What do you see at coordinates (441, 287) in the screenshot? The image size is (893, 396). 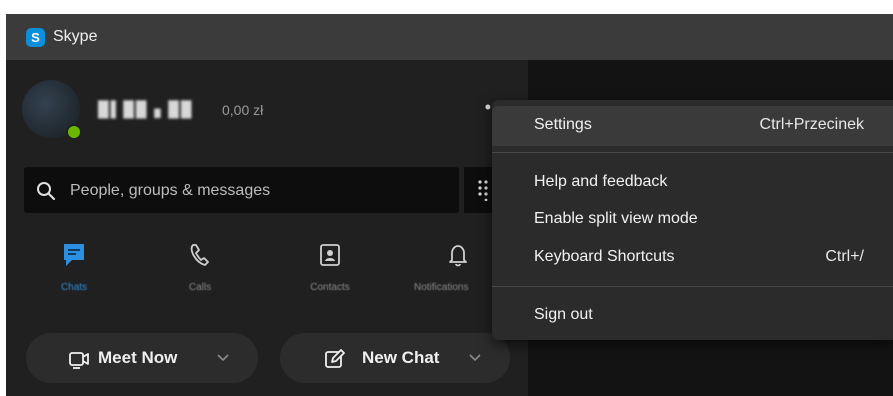 I see `nav-notifications-label: Notifications` at bounding box center [441, 287].